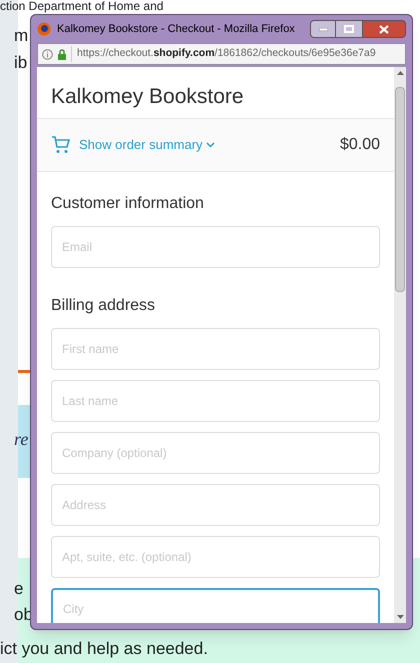 This screenshot has width=420, height=663. I want to click on maximize-icon, so click(349, 29).